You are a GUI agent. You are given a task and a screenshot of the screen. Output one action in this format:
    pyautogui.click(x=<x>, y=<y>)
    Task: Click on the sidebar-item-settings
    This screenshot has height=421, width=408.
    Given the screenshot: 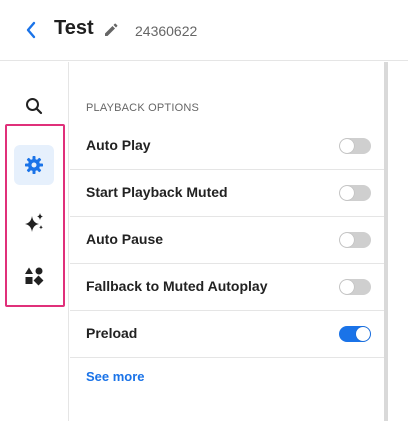 What is the action you would take?
    pyautogui.click(x=34, y=165)
    